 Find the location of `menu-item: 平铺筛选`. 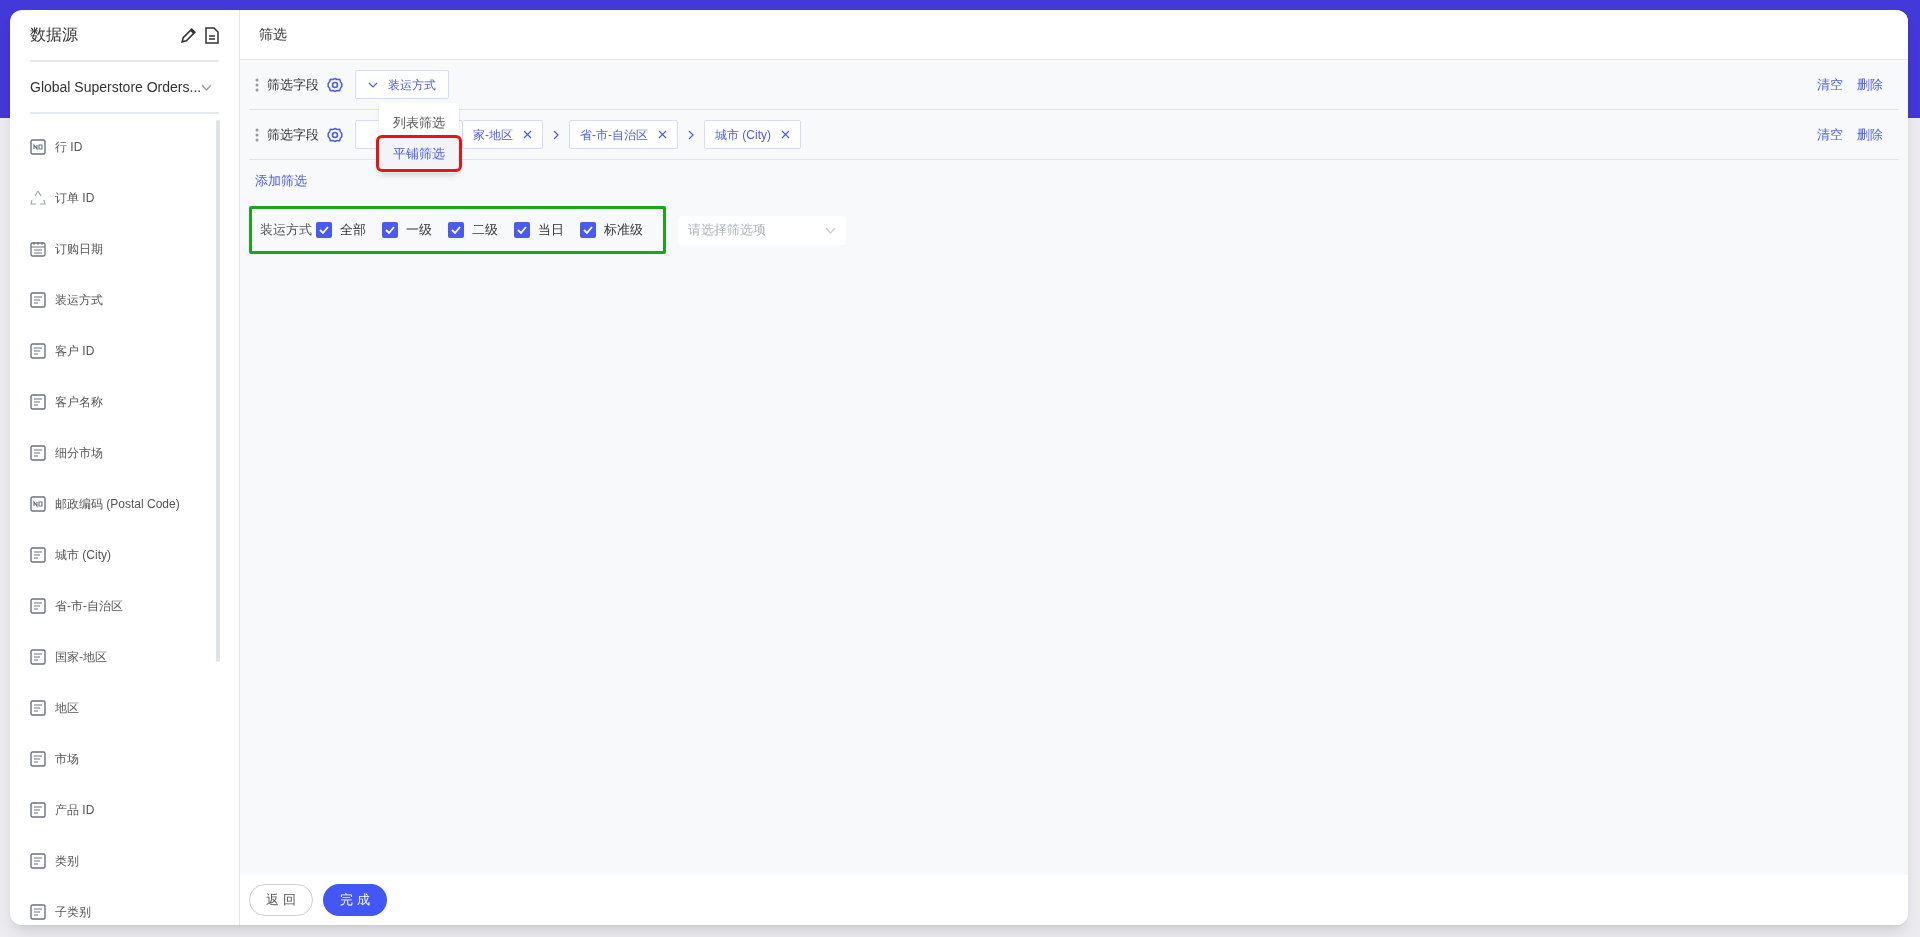

menu-item: 平铺筛选 is located at coordinates (419, 153).